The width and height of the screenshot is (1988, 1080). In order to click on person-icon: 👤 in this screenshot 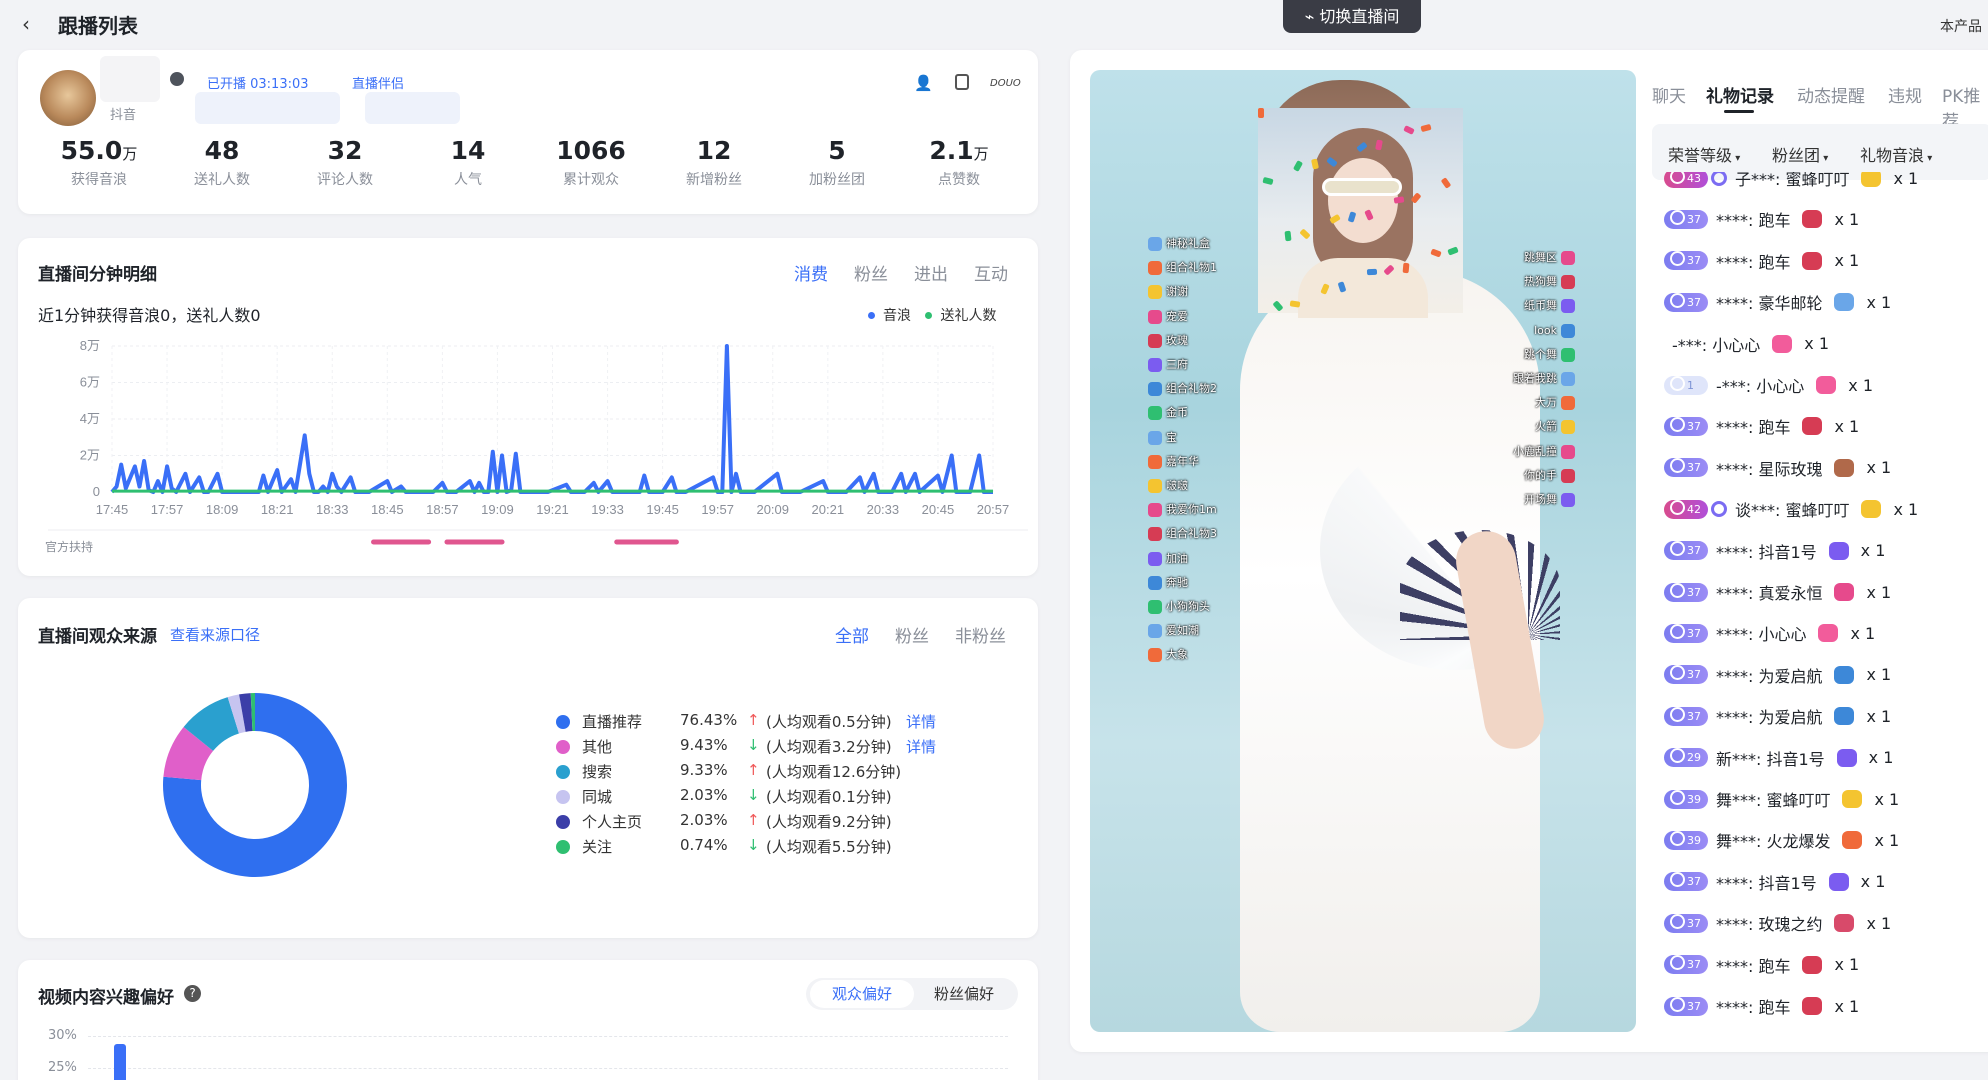, I will do `click(923, 83)`.